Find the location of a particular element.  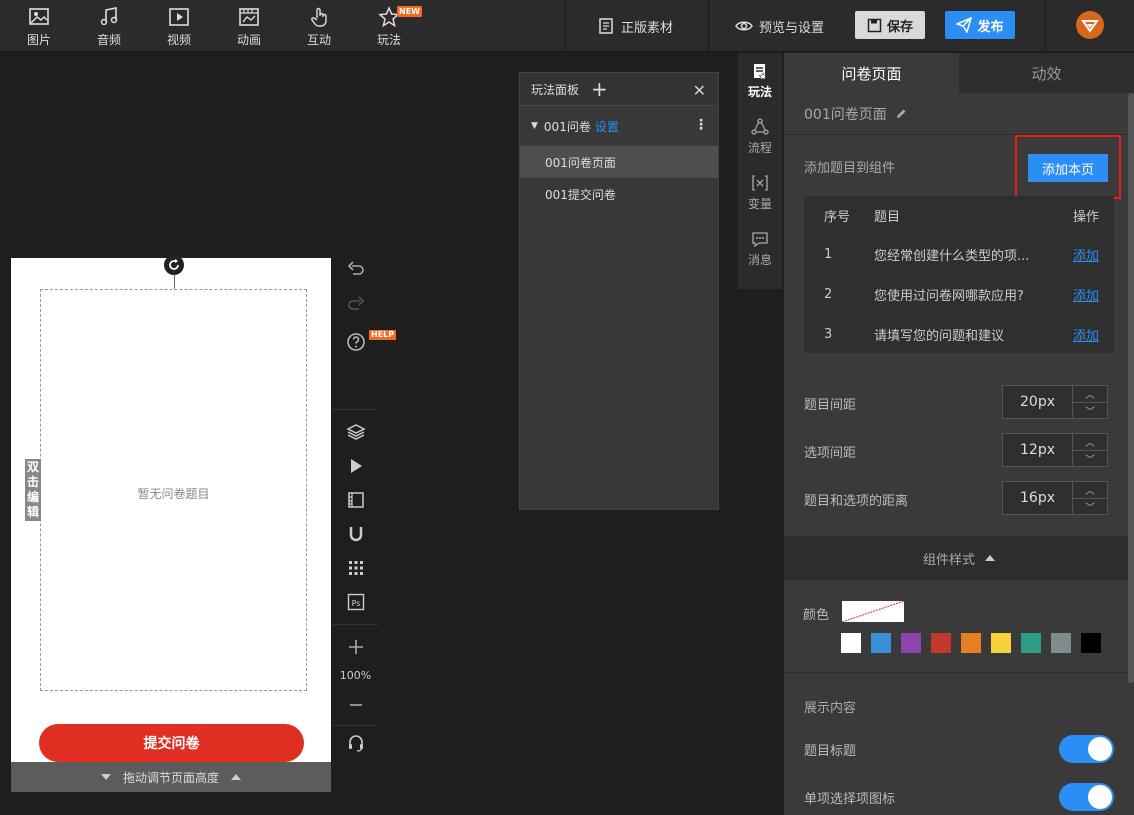

panel-scrollbar is located at coordinates (1131, 388).